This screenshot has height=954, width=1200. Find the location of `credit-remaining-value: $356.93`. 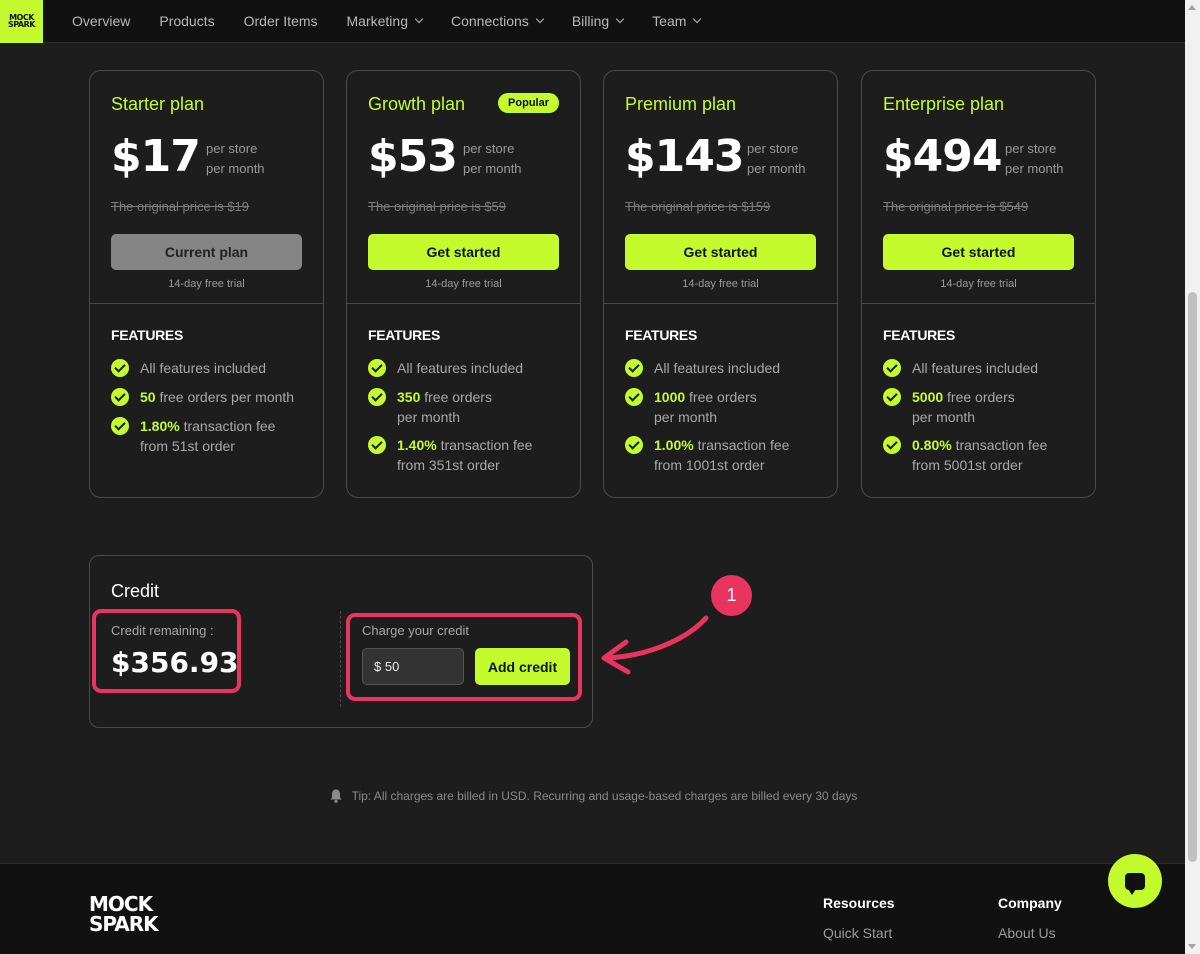

credit-remaining-value: $356.93 is located at coordinates (175, 662).